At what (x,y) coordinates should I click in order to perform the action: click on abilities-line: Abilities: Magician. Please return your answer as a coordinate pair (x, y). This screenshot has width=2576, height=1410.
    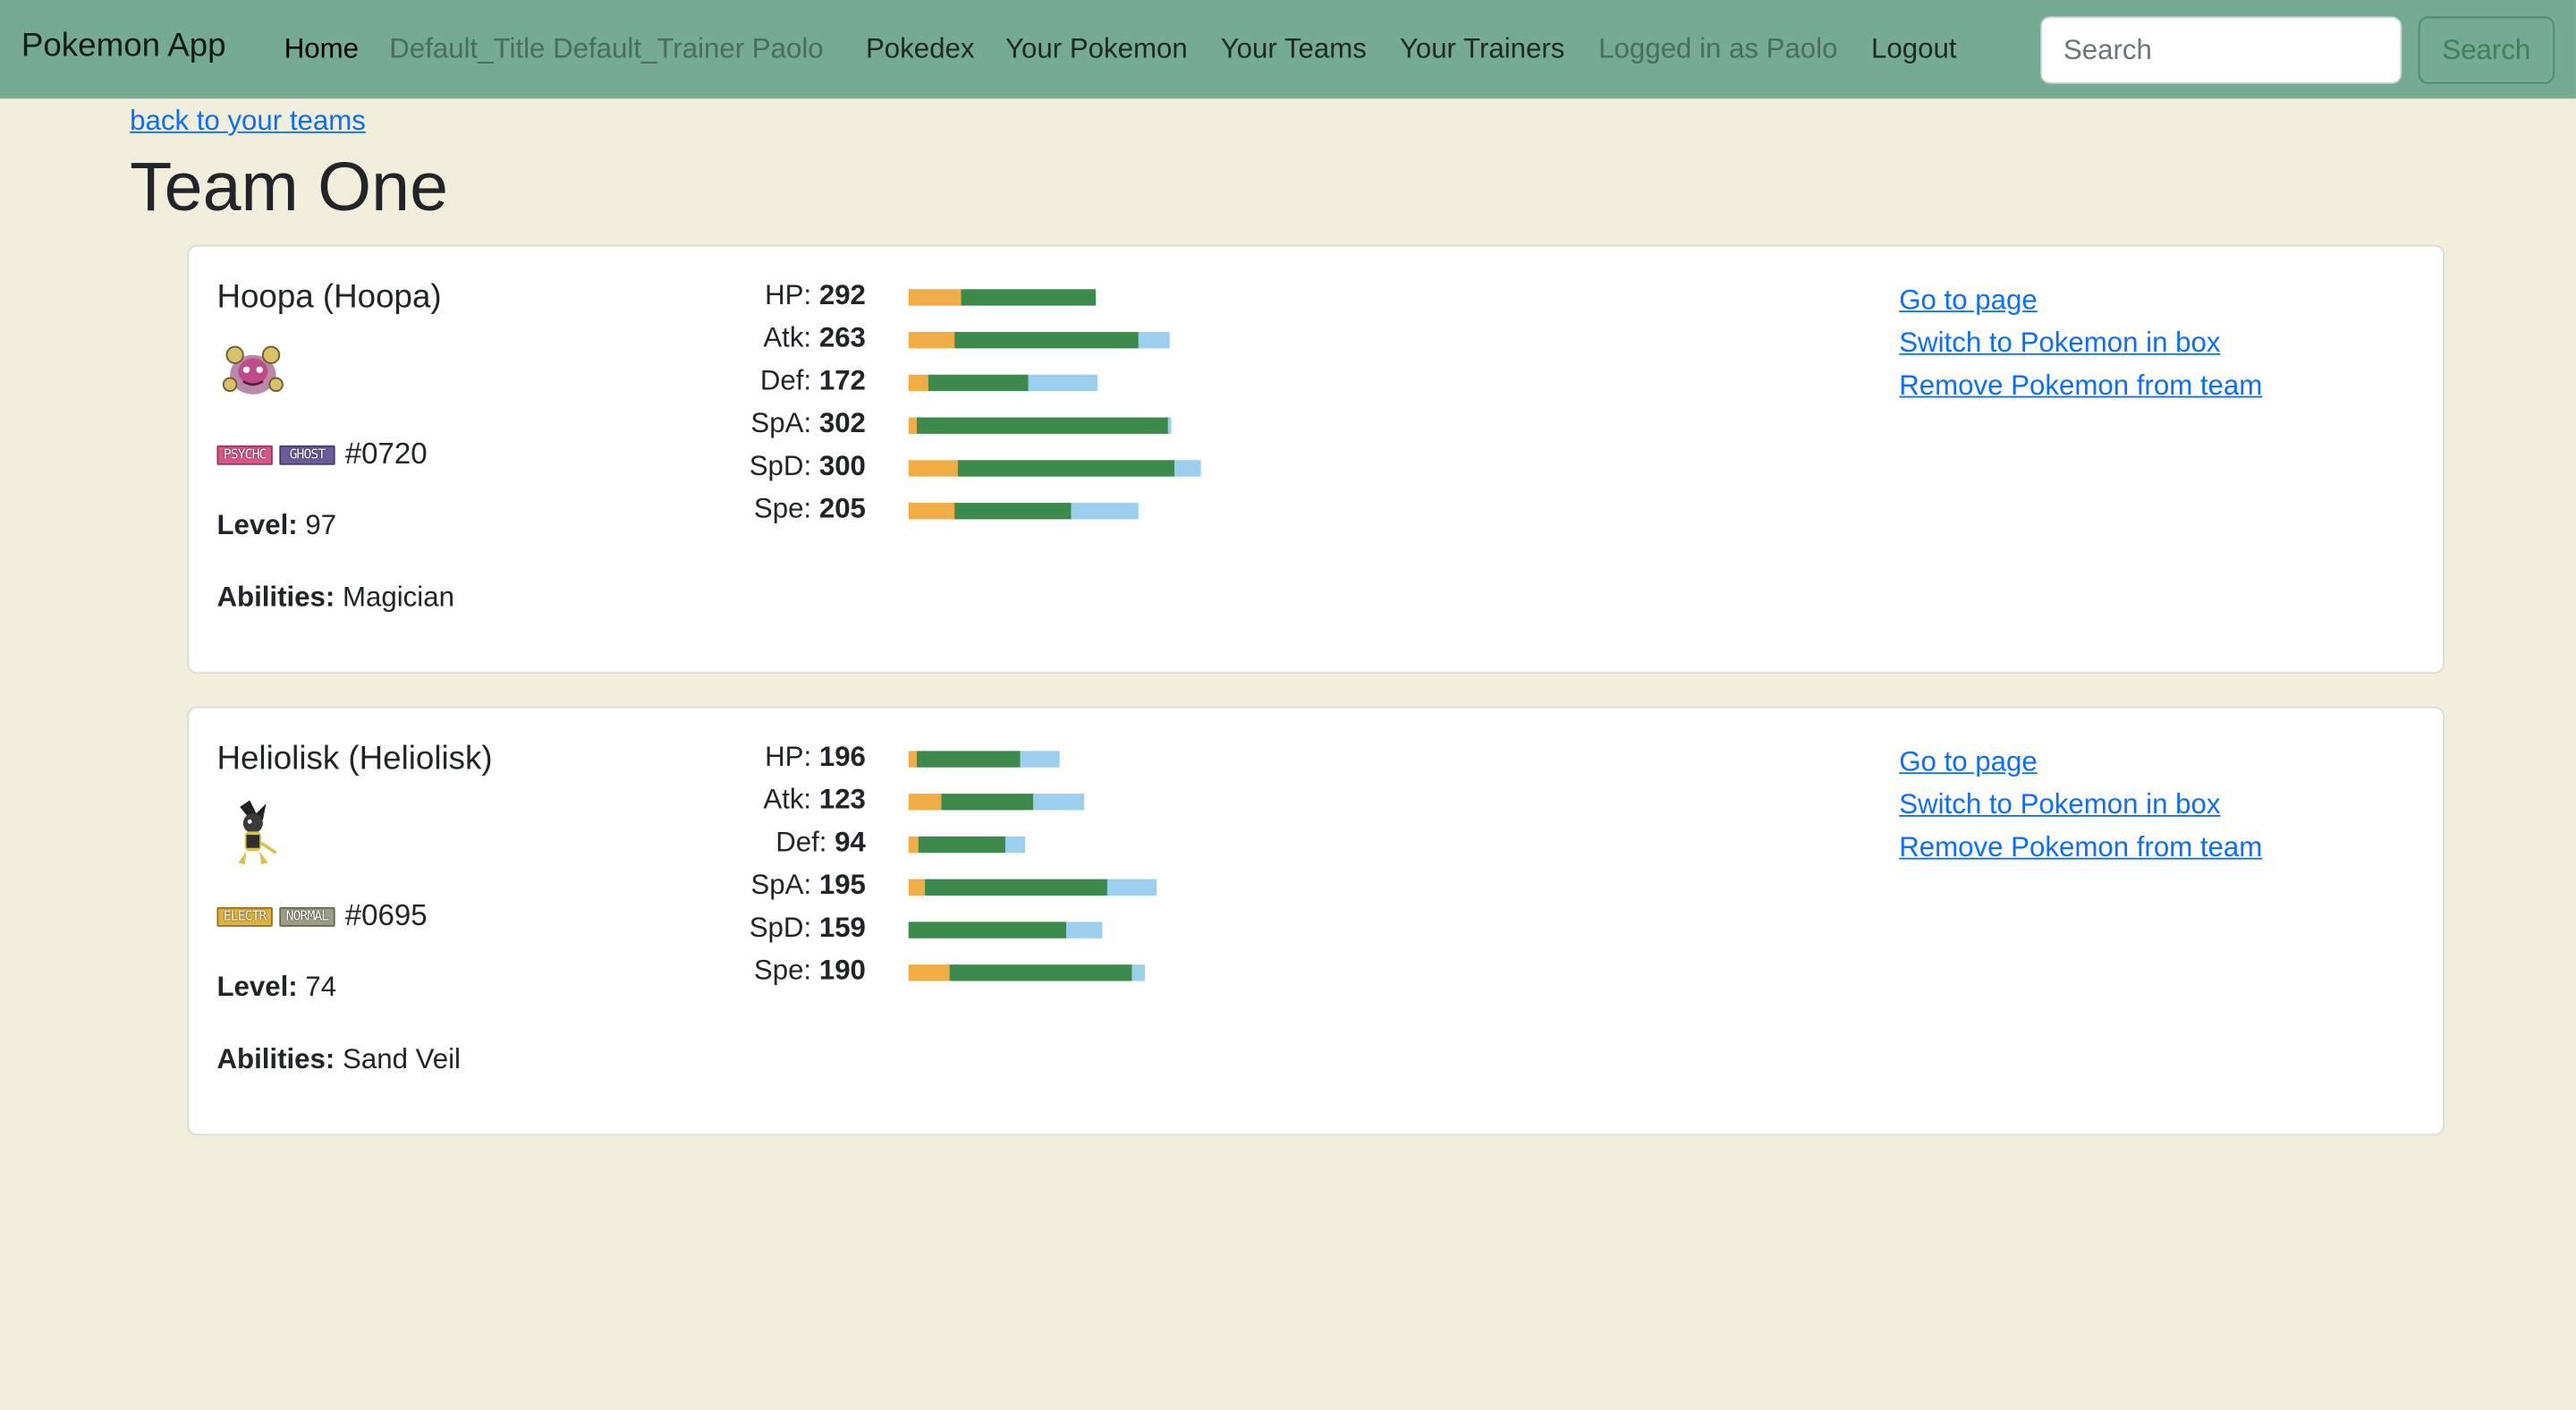
    Looking at the image, I should click on (335, 598).